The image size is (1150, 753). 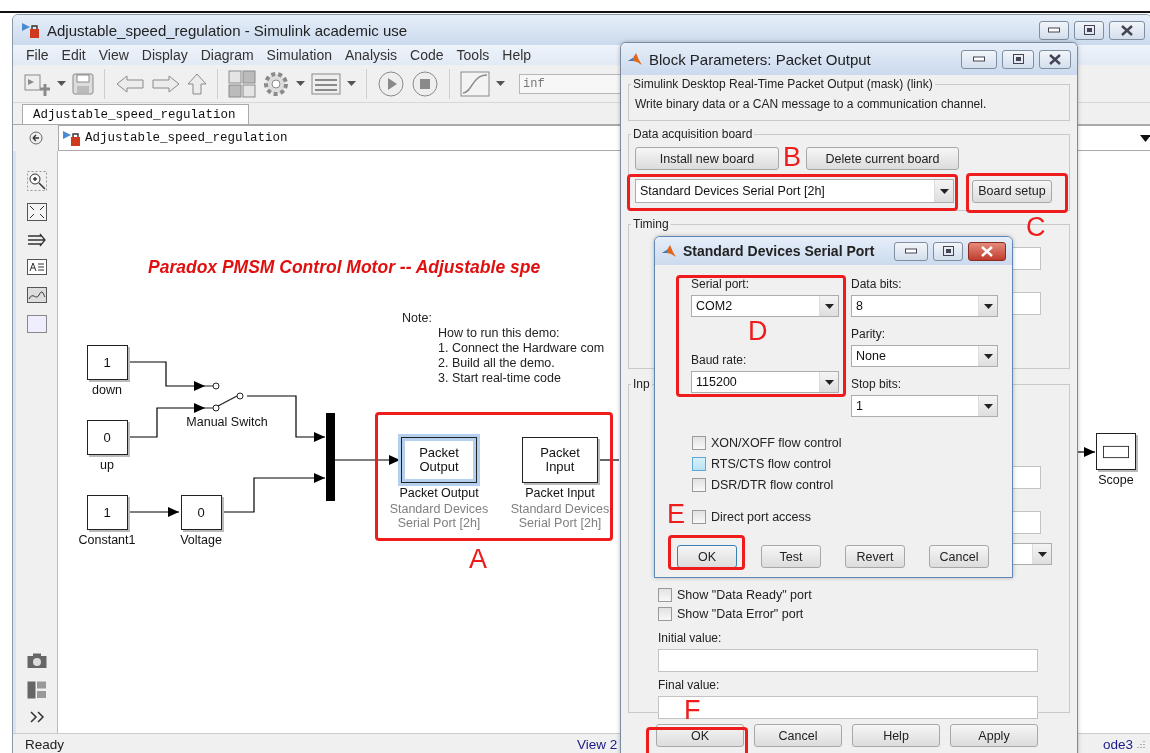 I want to click on menu-item: Simulation, so click(x=299, y=55).